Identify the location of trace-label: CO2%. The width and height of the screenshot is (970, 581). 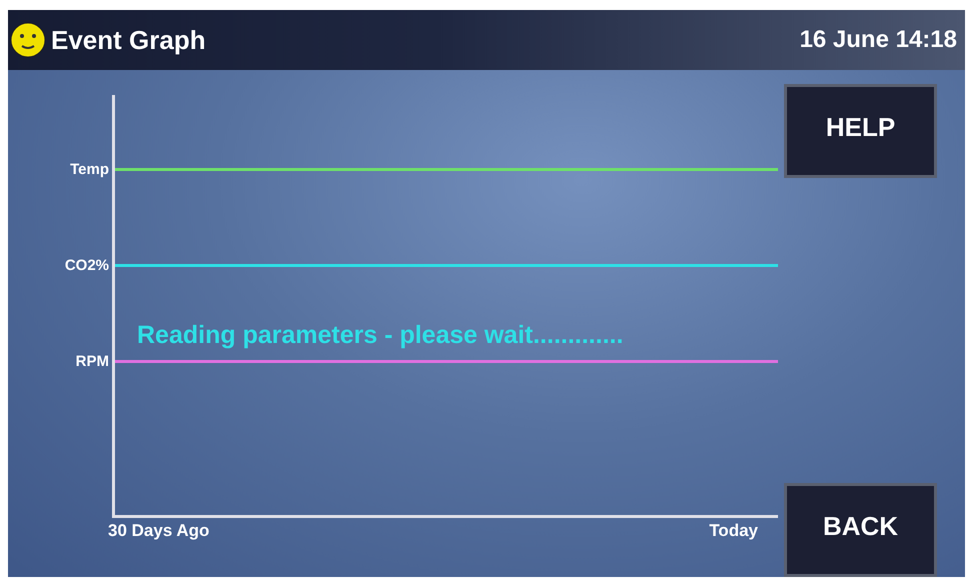
(86, 265).